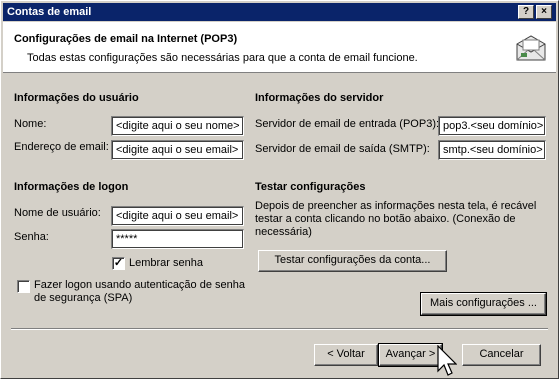 This screenshot has width=559, height=379. Describe the element at coordinates (177, 216) in the screenshot. I see `username-field: <digite aqui o seu email>` at that location.